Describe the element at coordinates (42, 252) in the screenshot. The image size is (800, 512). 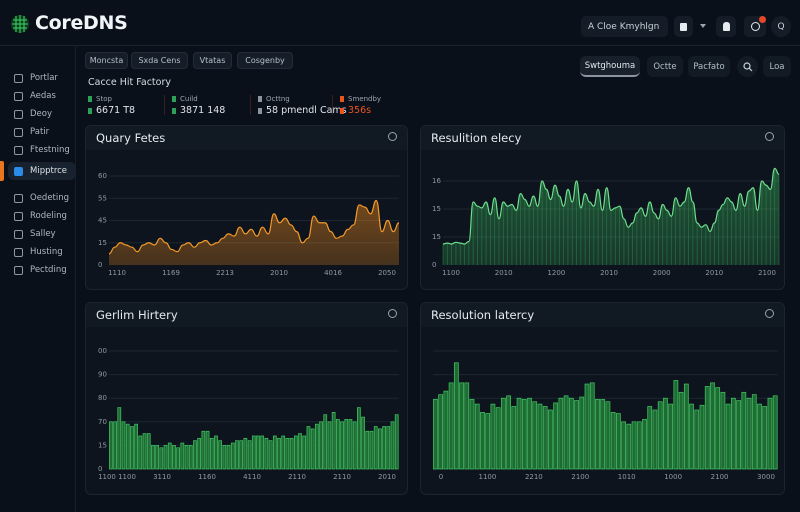
I see `sidebar-item-husting: Husting` at that location.